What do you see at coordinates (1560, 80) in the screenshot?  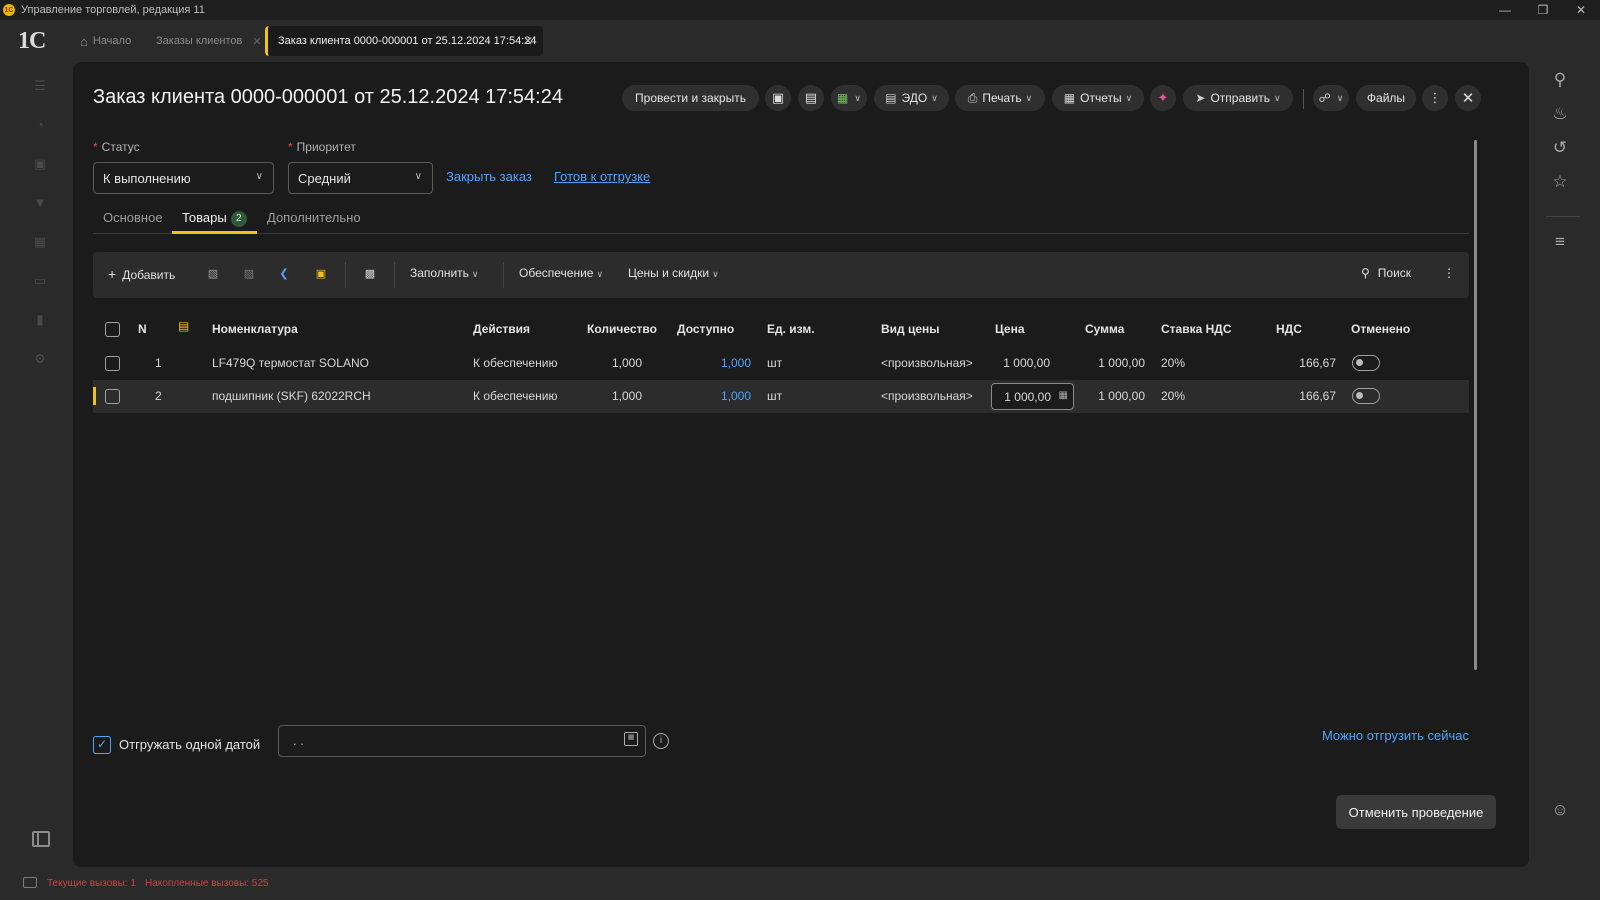 I see `search-icon: ⚲` at bounding box center [1560, 80].